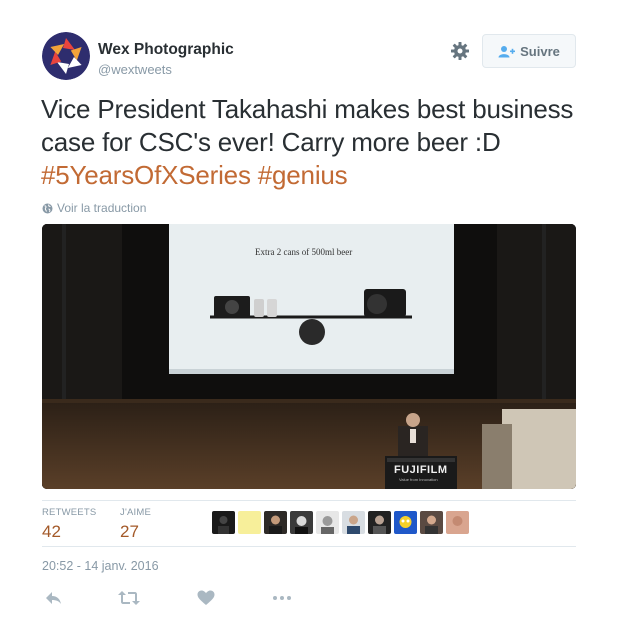 This screenshot has width=620, height=643. Describe the element at coordinates (421, 470) in the screenshot. I see `podium-brand: FUJIFILM` at that location.